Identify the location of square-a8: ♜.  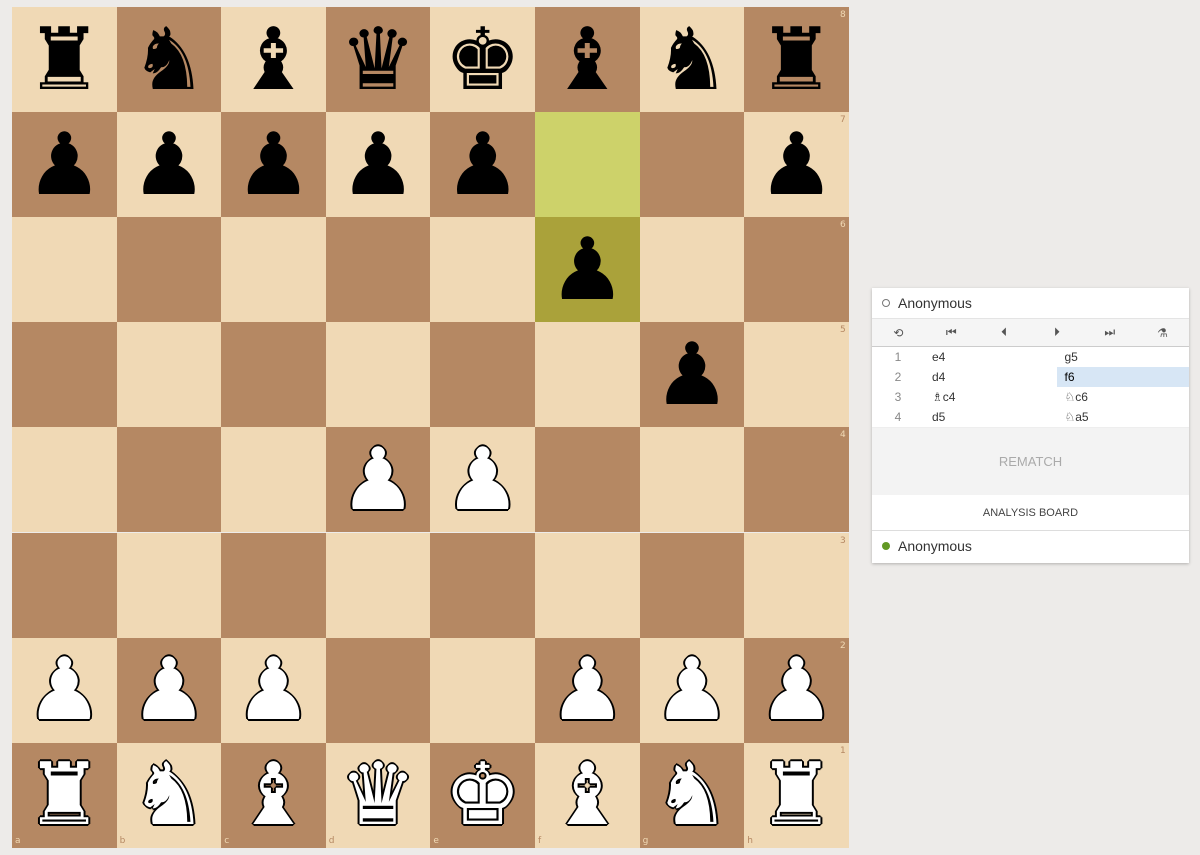
(64, 60).